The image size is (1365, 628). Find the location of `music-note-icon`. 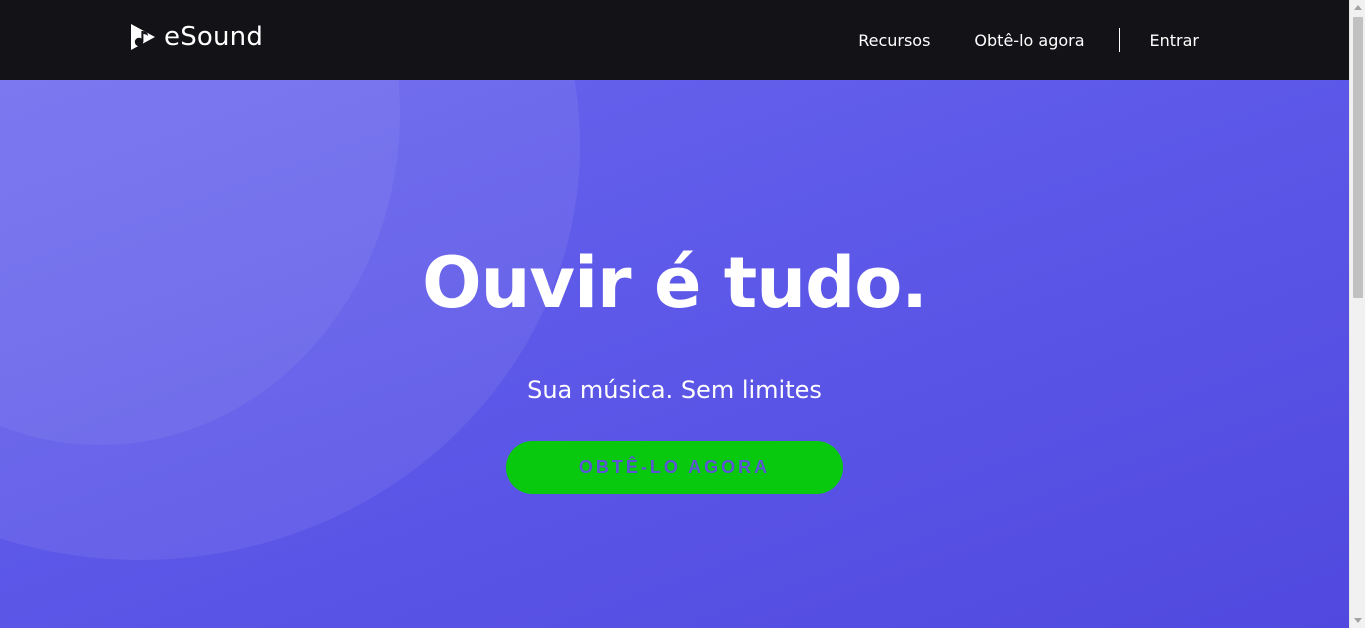

music-note-icon is located at coordinates (143, 37).